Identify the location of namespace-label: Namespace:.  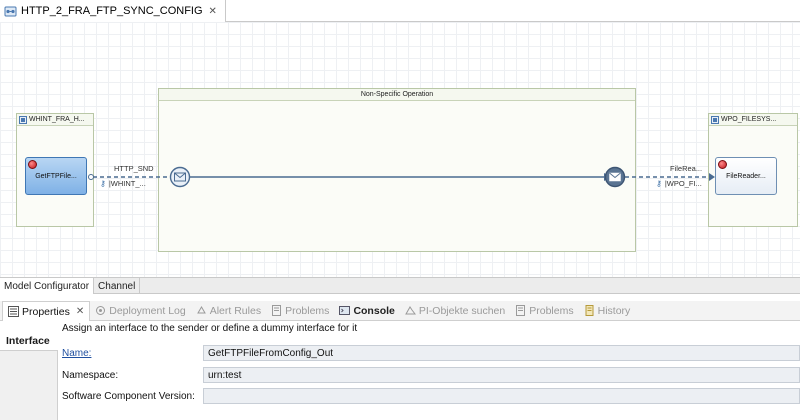
(90, 375).